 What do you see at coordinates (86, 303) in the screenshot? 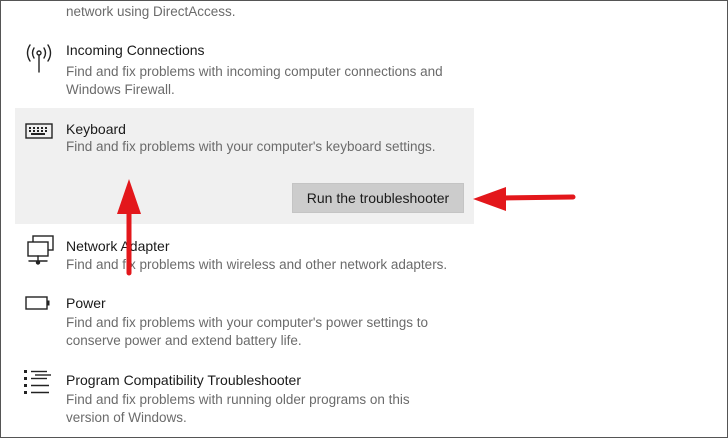
I see `item-title: Power` at bounding box center [86, 303].